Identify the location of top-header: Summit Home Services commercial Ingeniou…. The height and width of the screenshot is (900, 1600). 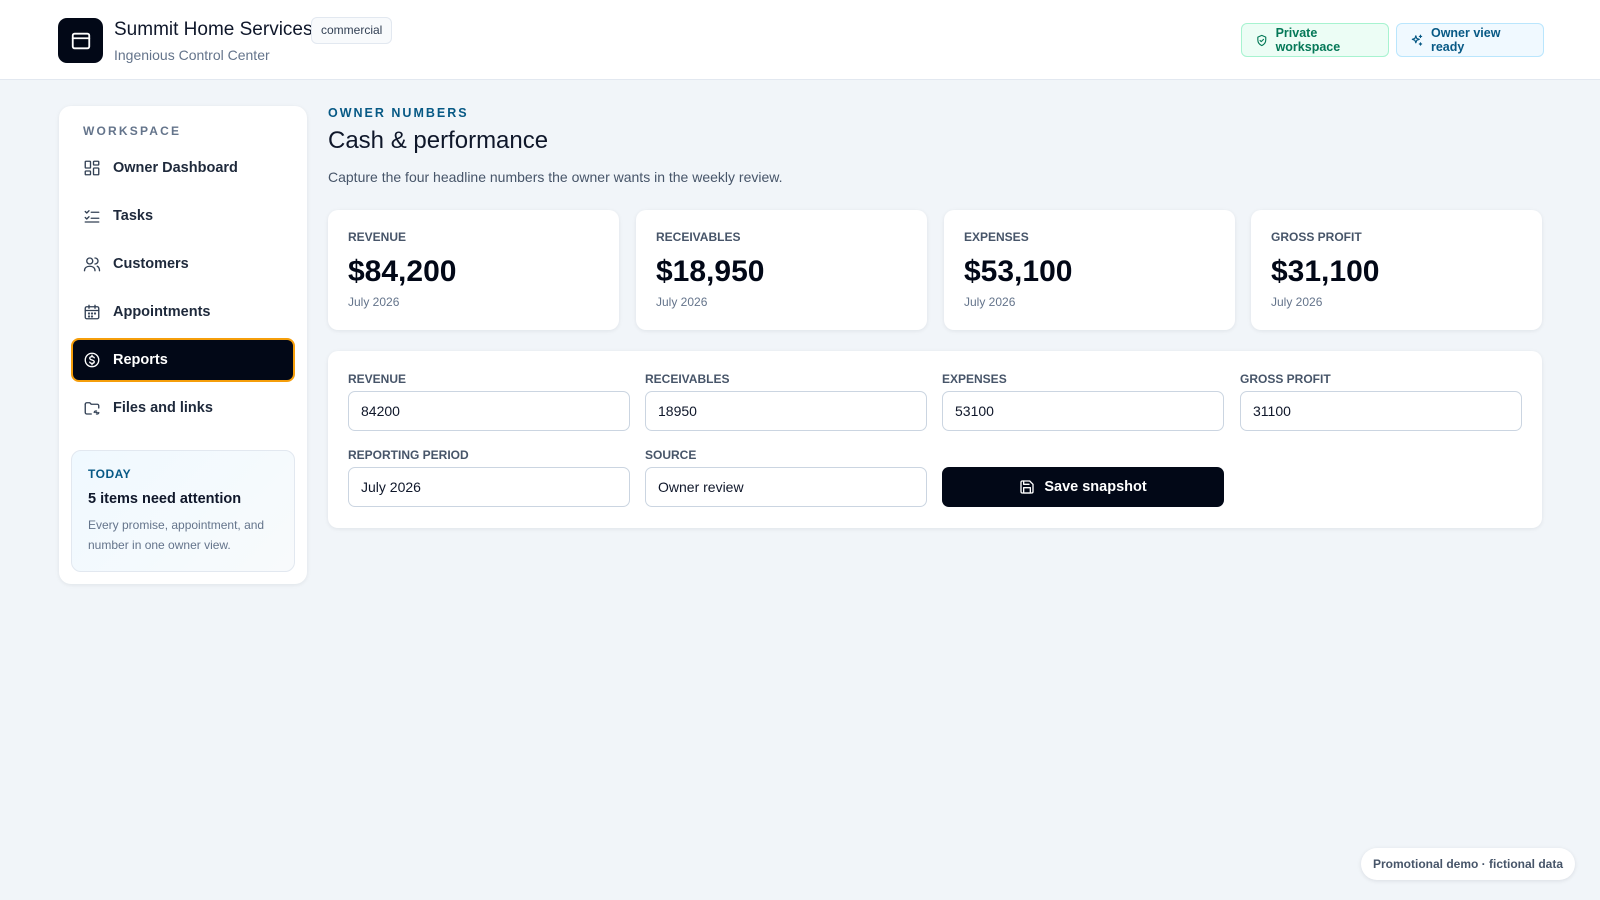
(800, 40).